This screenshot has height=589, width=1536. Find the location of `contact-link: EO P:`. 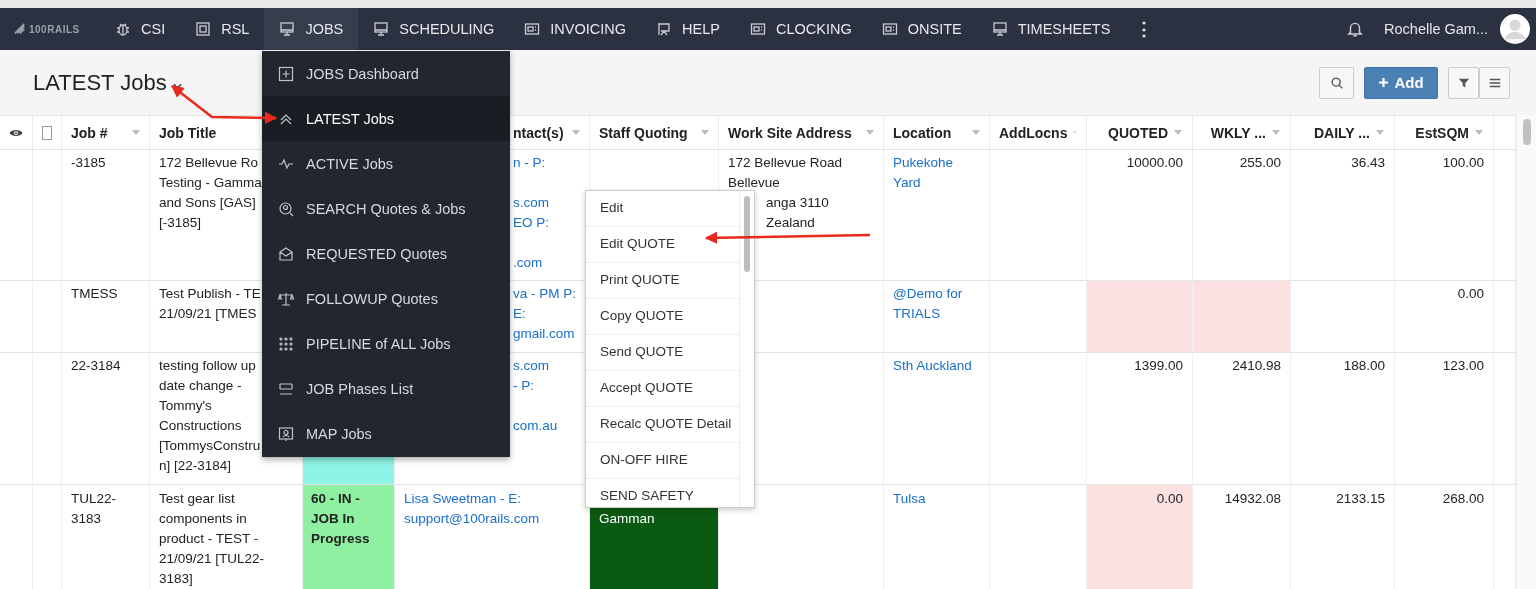

contact-link: EO P: is located at coordinates (546, 223).